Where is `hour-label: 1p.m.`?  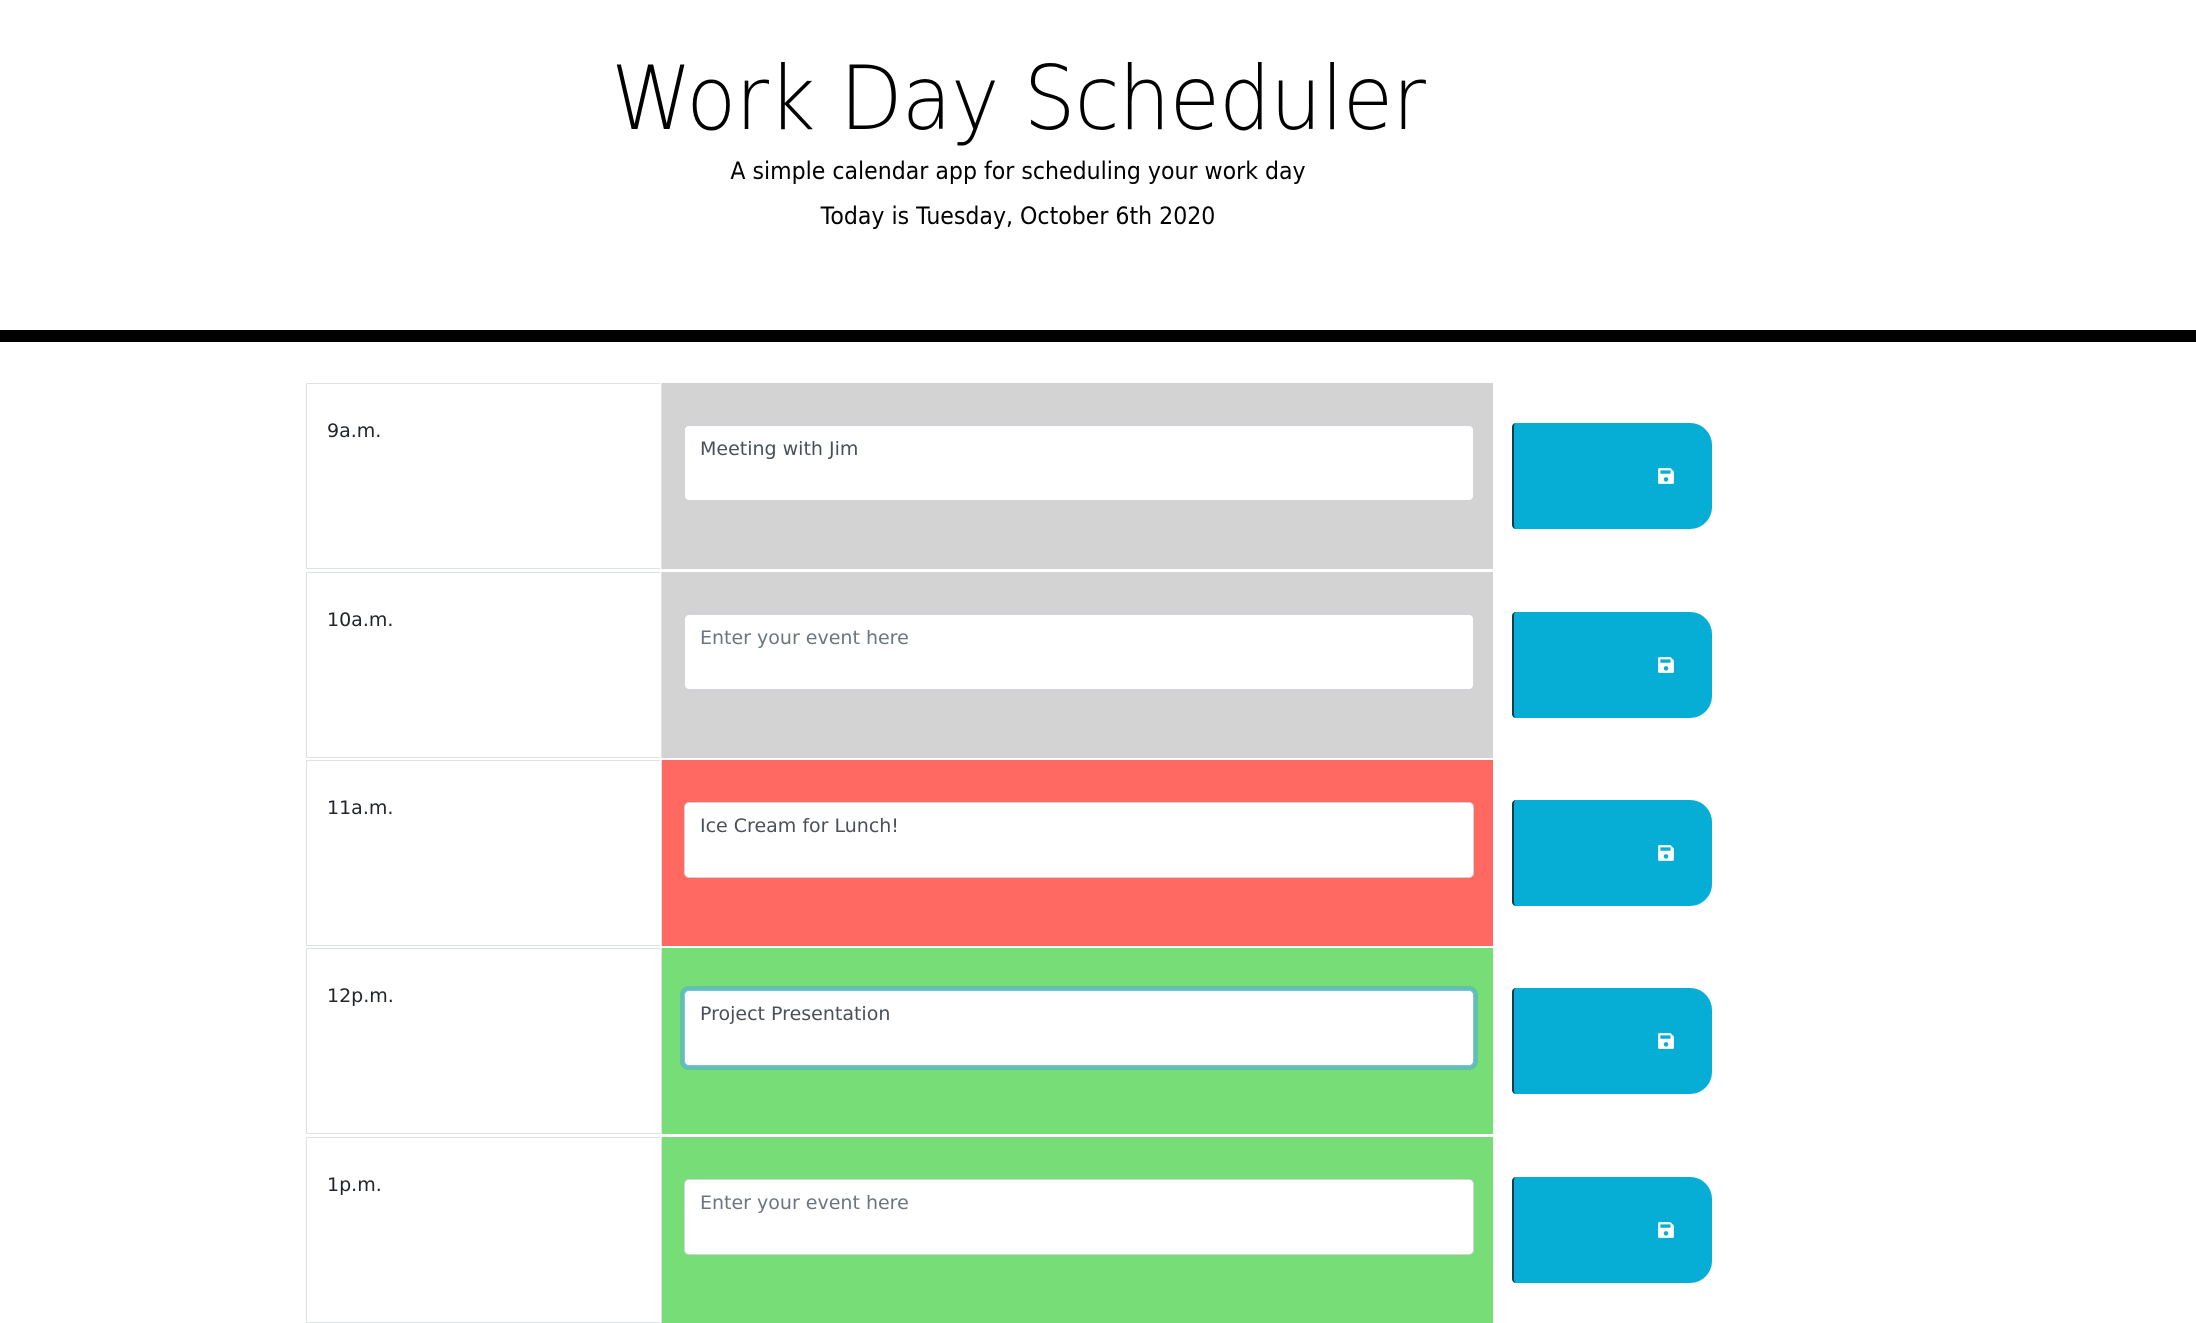 hour-label: 1p.m. is located at coordinates (354, 1185).